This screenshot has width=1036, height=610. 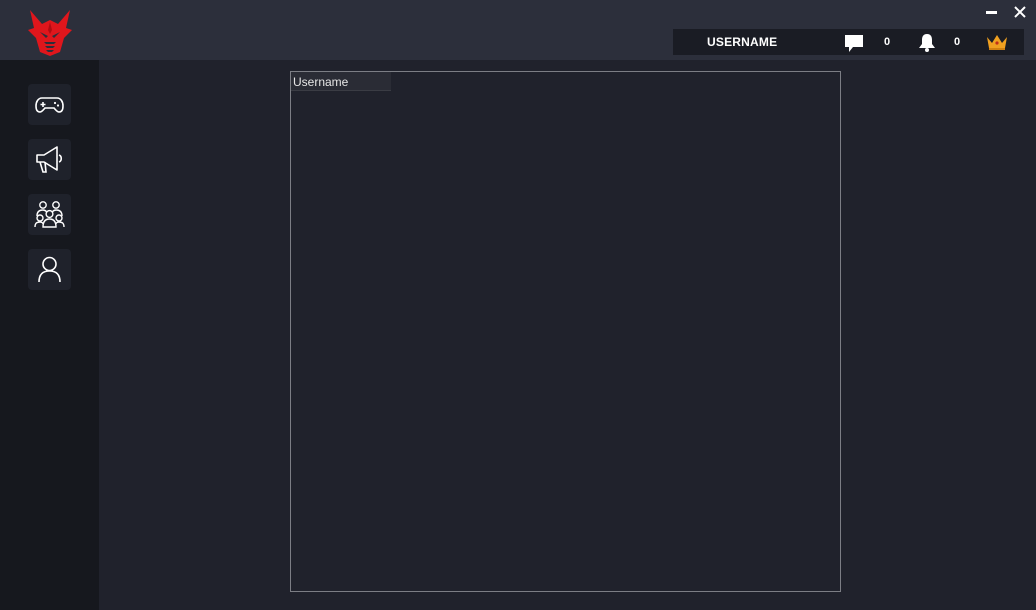 I want to click on sidebar-item-announcements, so click(x=49, y=159).